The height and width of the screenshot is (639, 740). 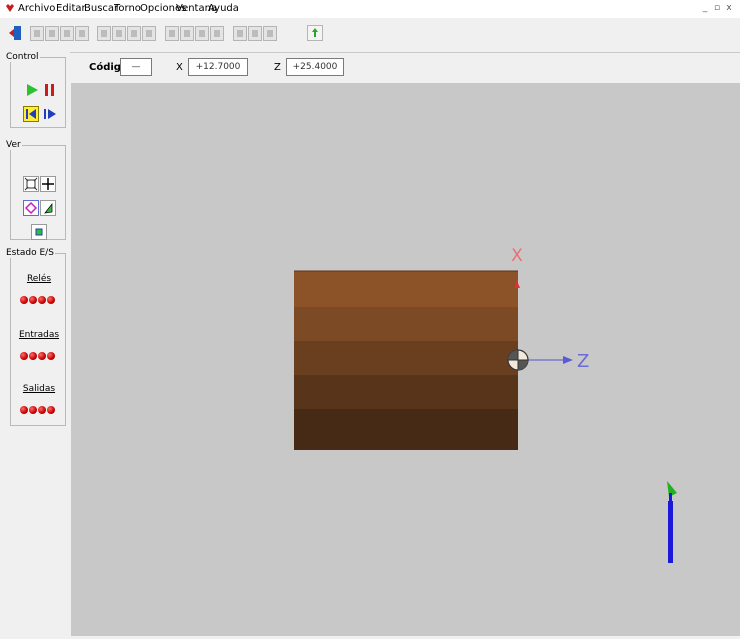 I want to click on paste-button, so click(x=149, y=33).